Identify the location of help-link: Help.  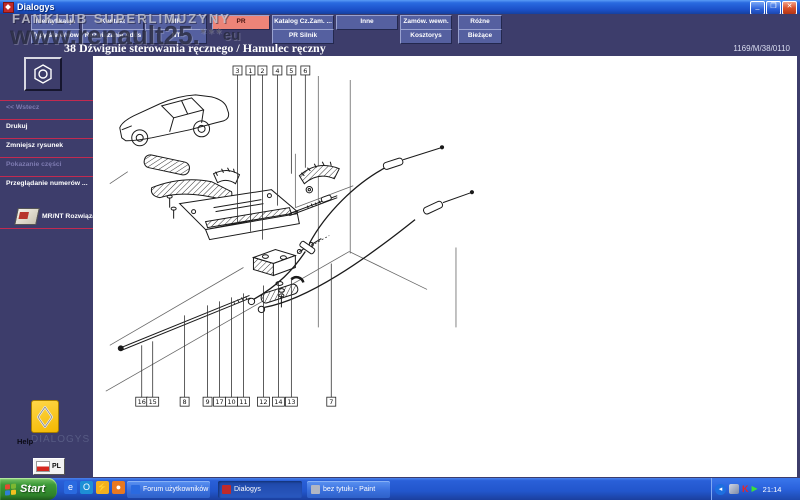
(25, 441).